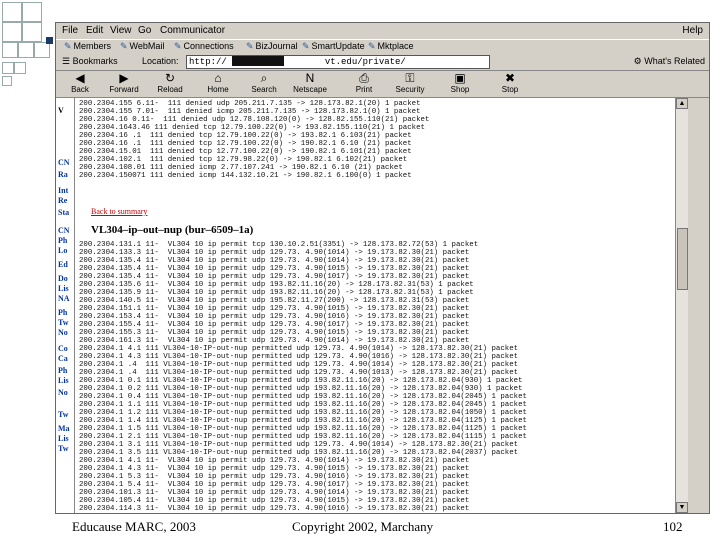 Image resolution: width=720 pixels, height=540 pixels. I want to click on stop-icon: ✖, so click(510, 78).